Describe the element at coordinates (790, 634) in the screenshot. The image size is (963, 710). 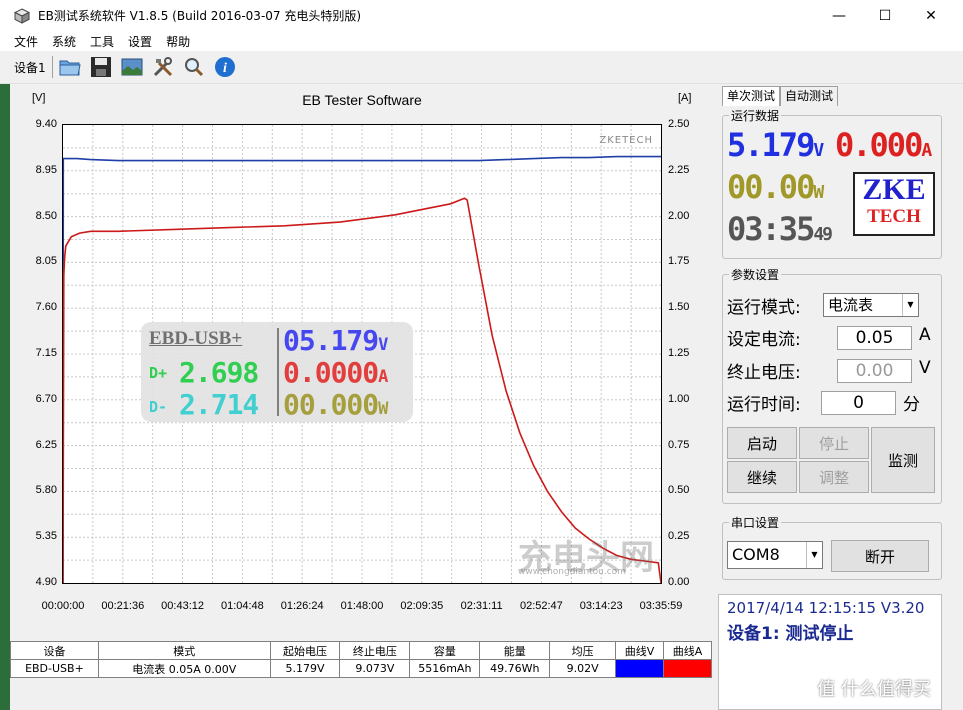
I see `status-message: 设备1: 测试停止` at that location.